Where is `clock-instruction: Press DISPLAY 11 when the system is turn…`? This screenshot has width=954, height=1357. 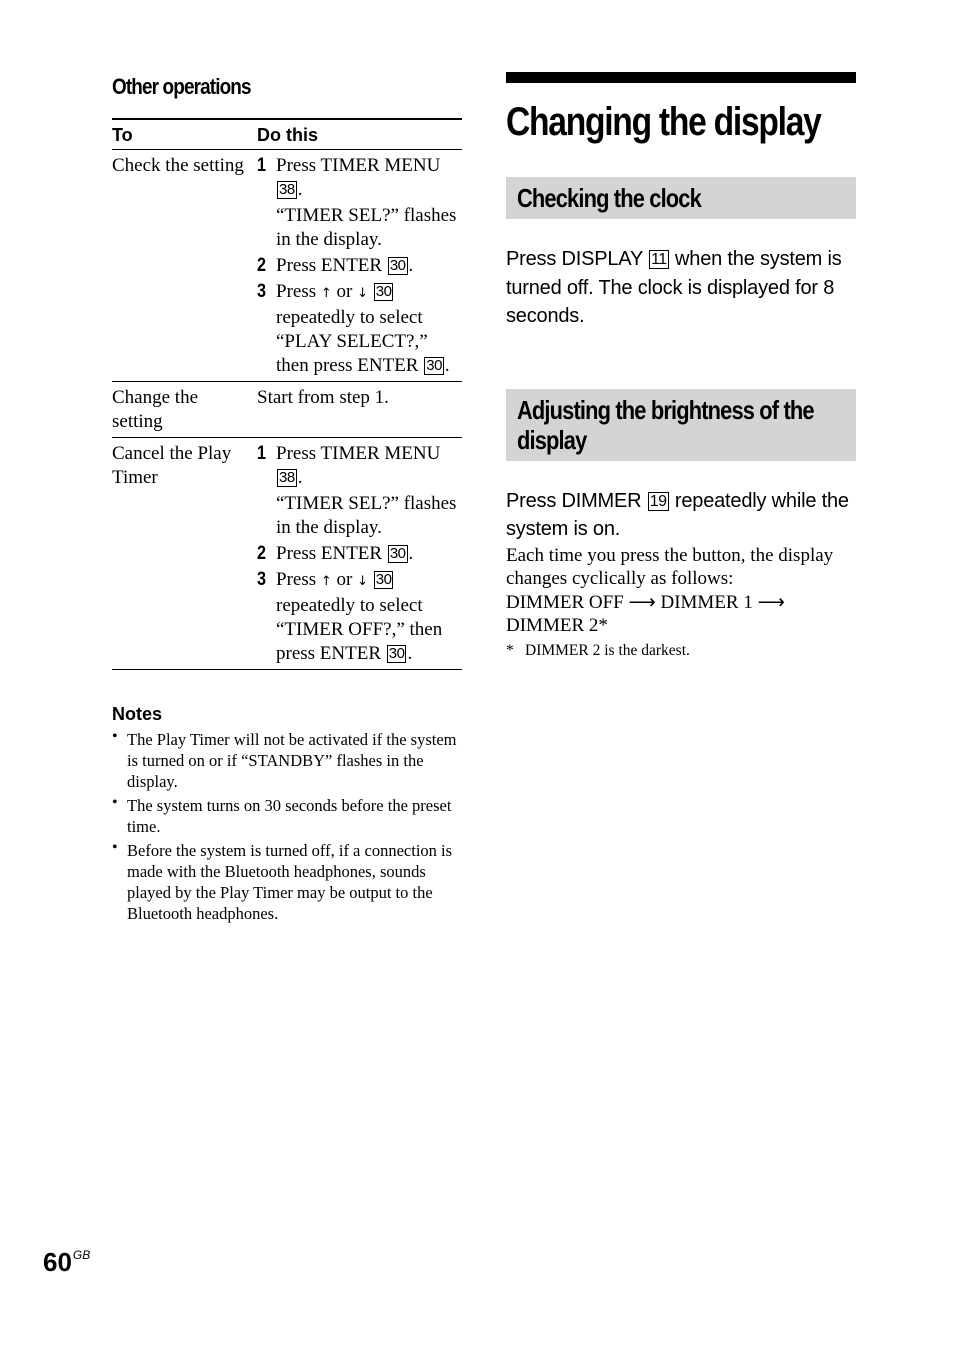 clock-instruction: Press DISPLAY 11 when the system is turn… is located at coordinates (681, 288).